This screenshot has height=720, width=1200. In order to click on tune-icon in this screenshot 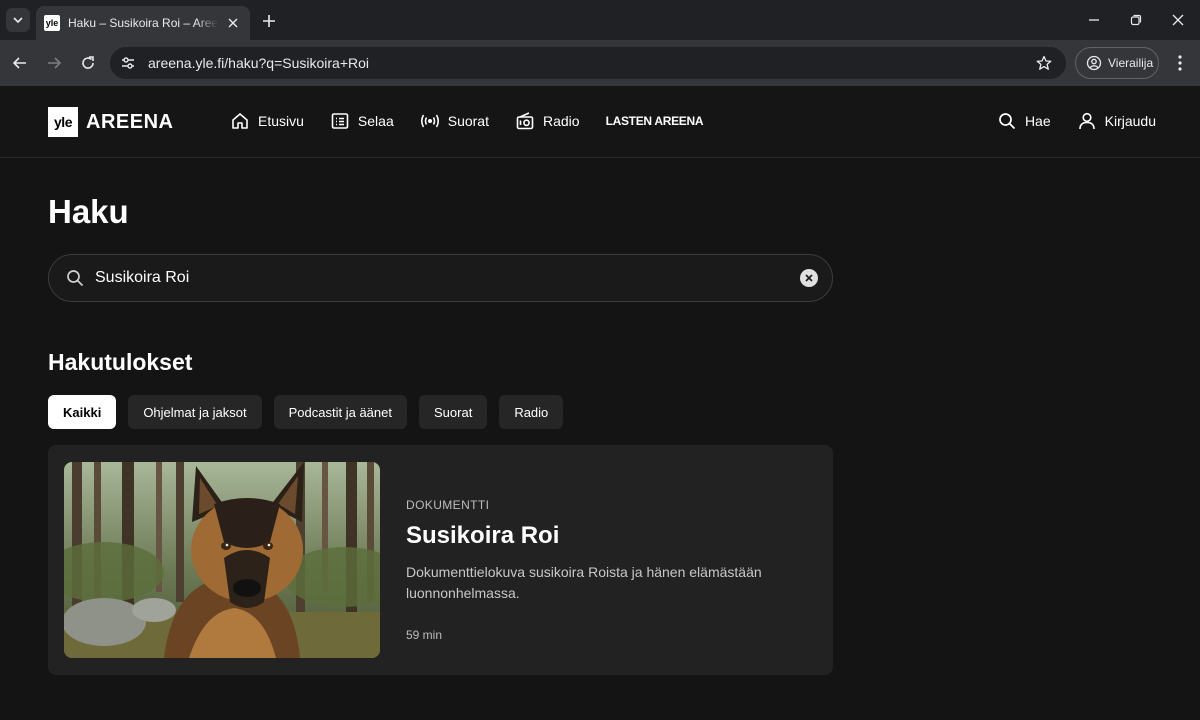, I will do `click(128, 63)`.